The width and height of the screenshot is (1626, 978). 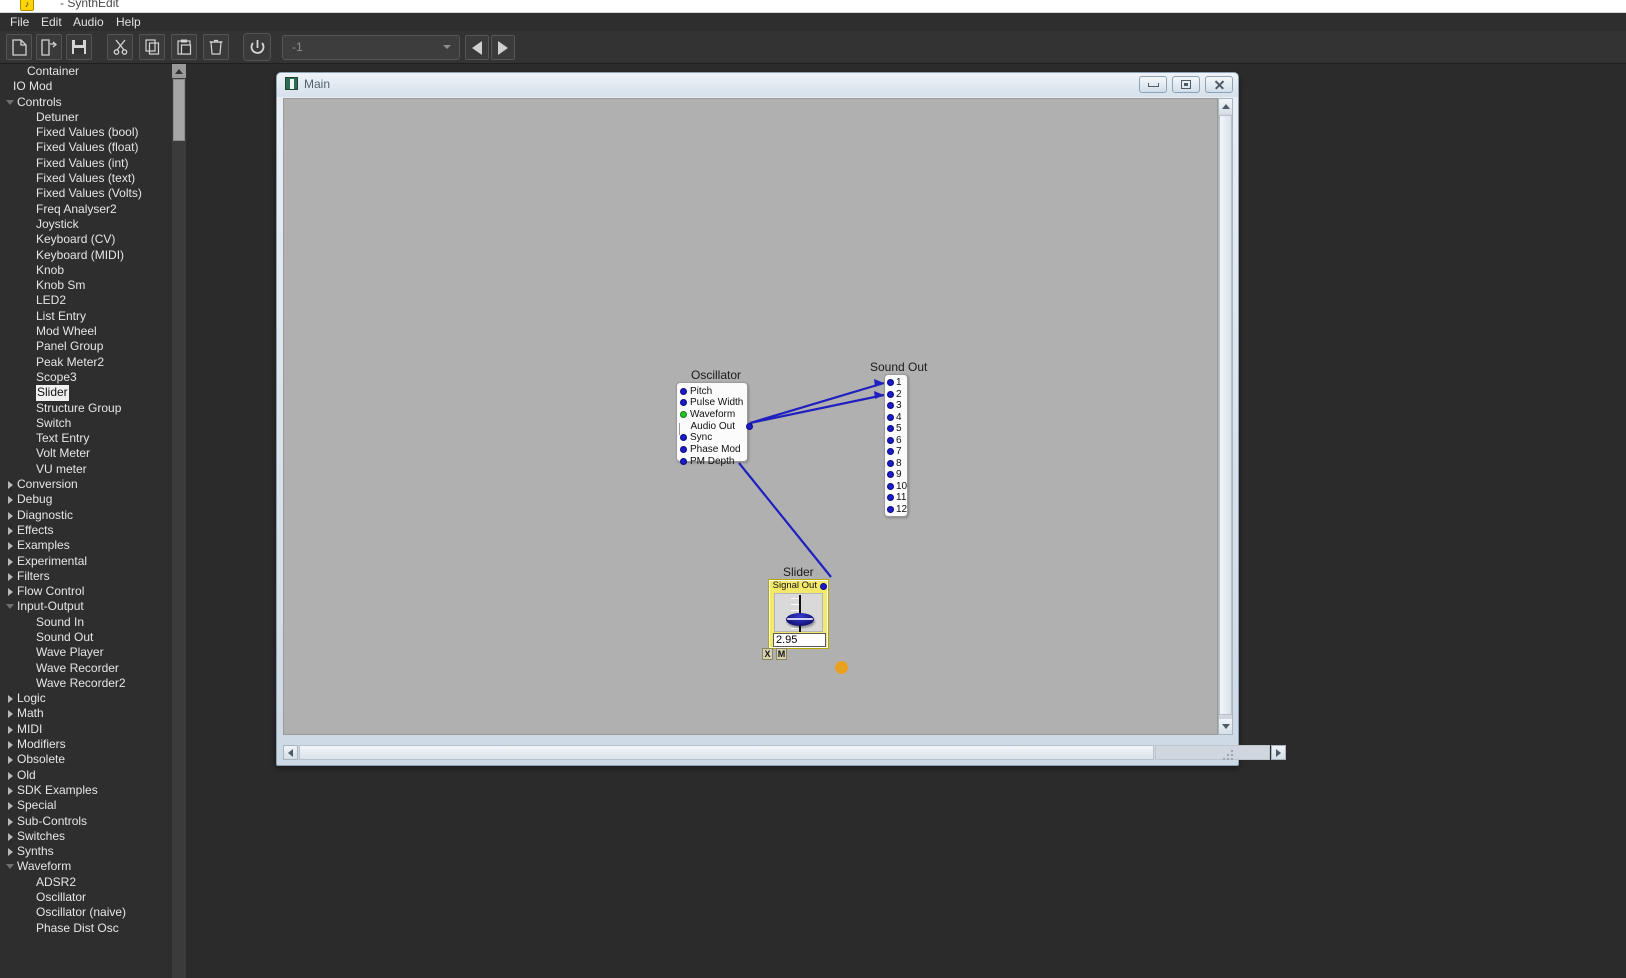 What do you see at coordinates (86, 713) in the screenshot?
I see `sidebar-item-math: Math` at bounding box center [86, 713].